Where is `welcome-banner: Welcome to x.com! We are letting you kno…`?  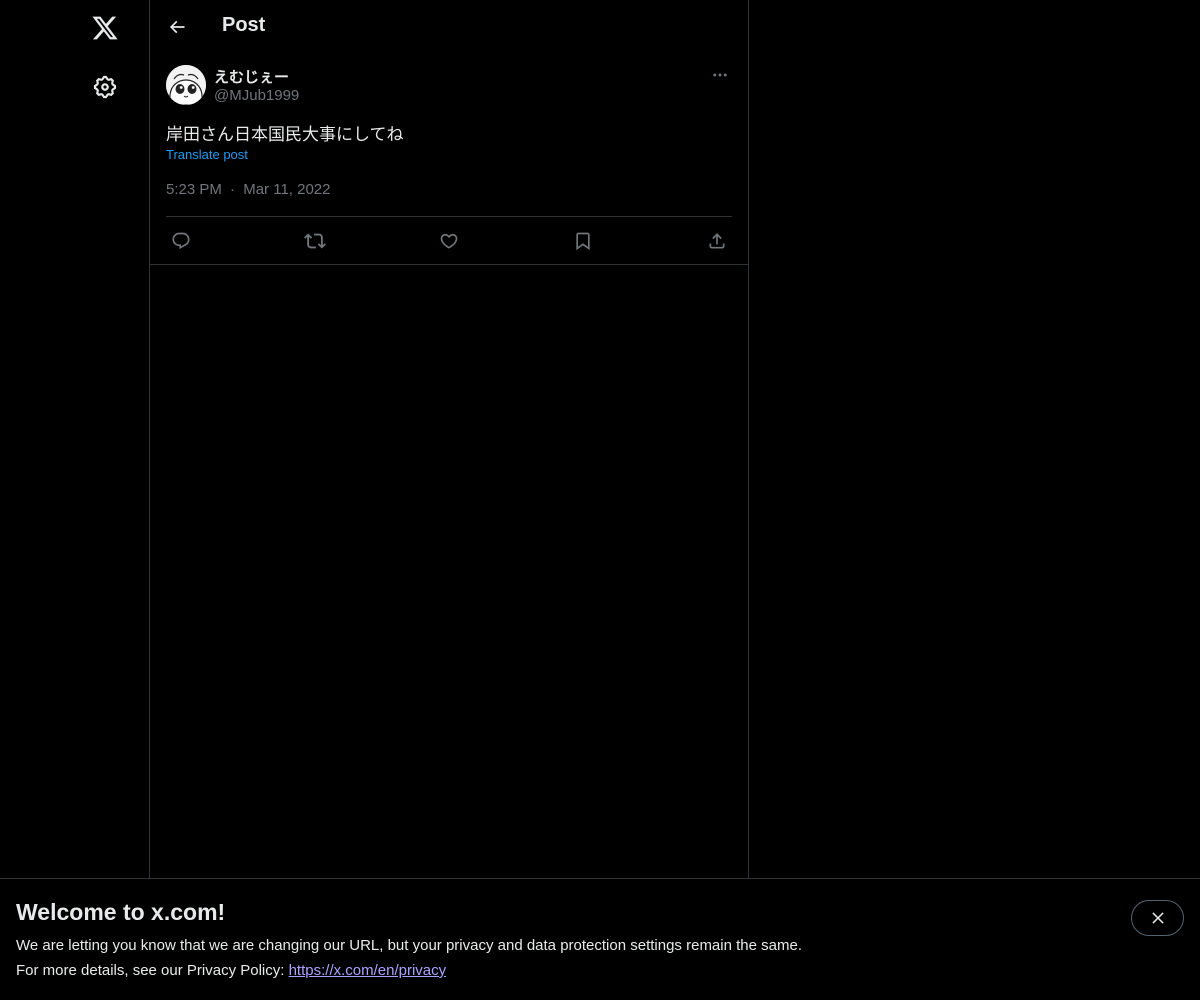 welcome-banner: Welcome to x.com! We are letting you kno… is located at coordinates (600, 939).